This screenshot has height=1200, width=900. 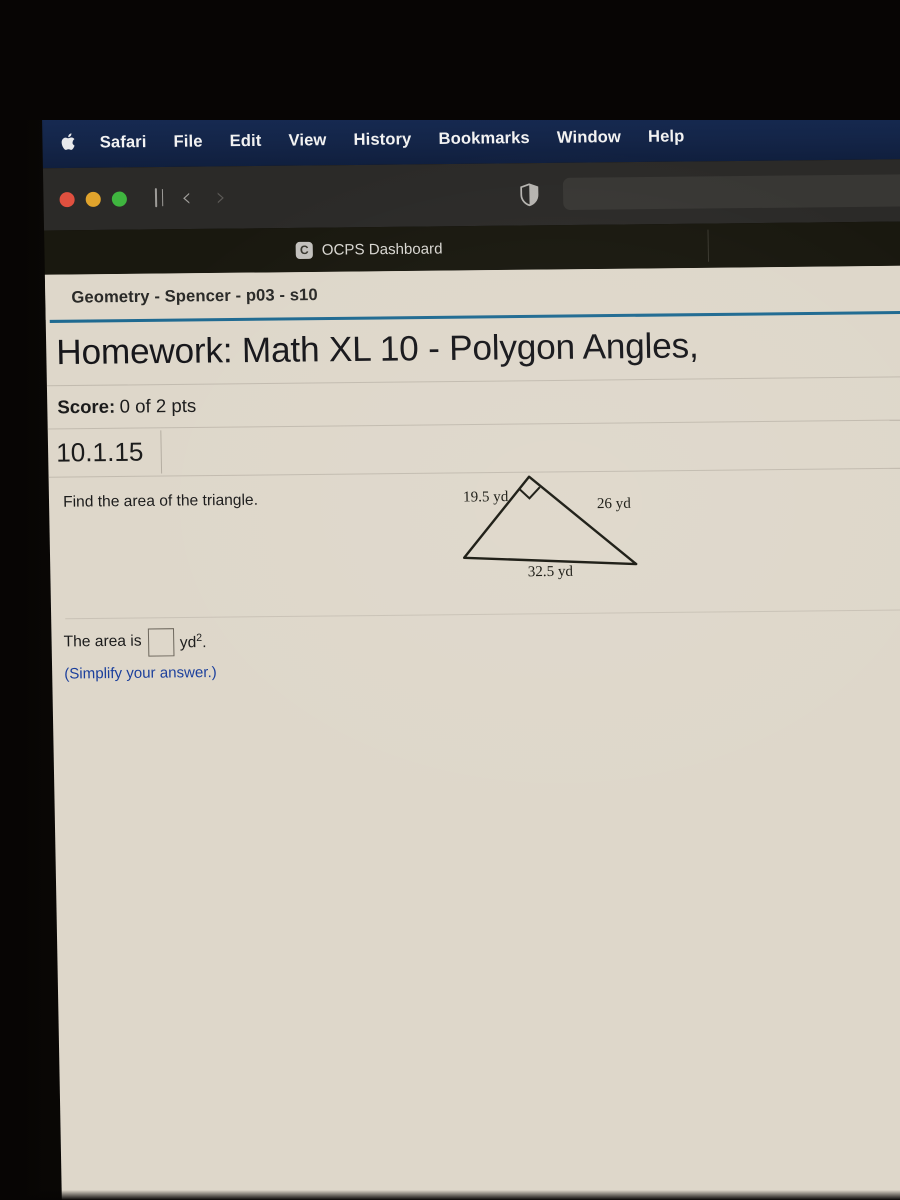 I want to click on tab-title: OCPS Dashboard, so click(x=382, y=249).